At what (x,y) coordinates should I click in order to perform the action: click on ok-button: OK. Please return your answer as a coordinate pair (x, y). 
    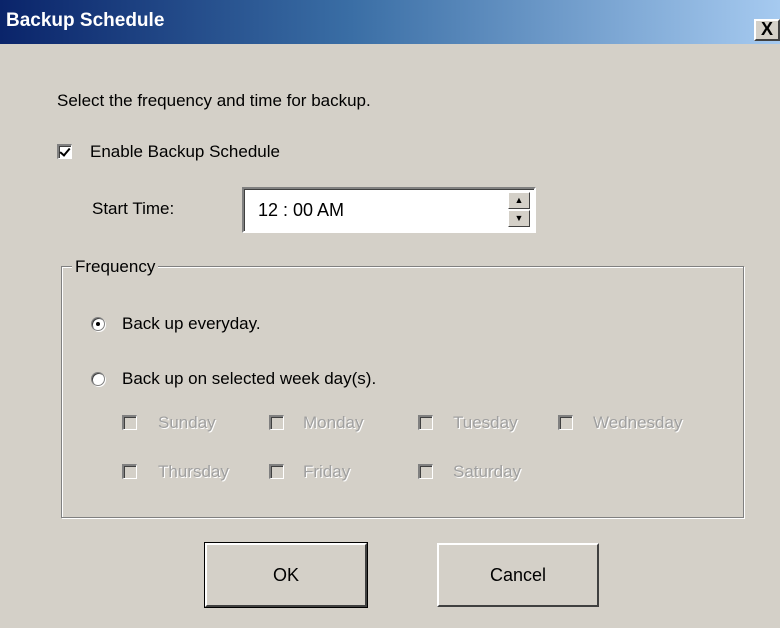
    Looking at the image, I should click on (286, 575).